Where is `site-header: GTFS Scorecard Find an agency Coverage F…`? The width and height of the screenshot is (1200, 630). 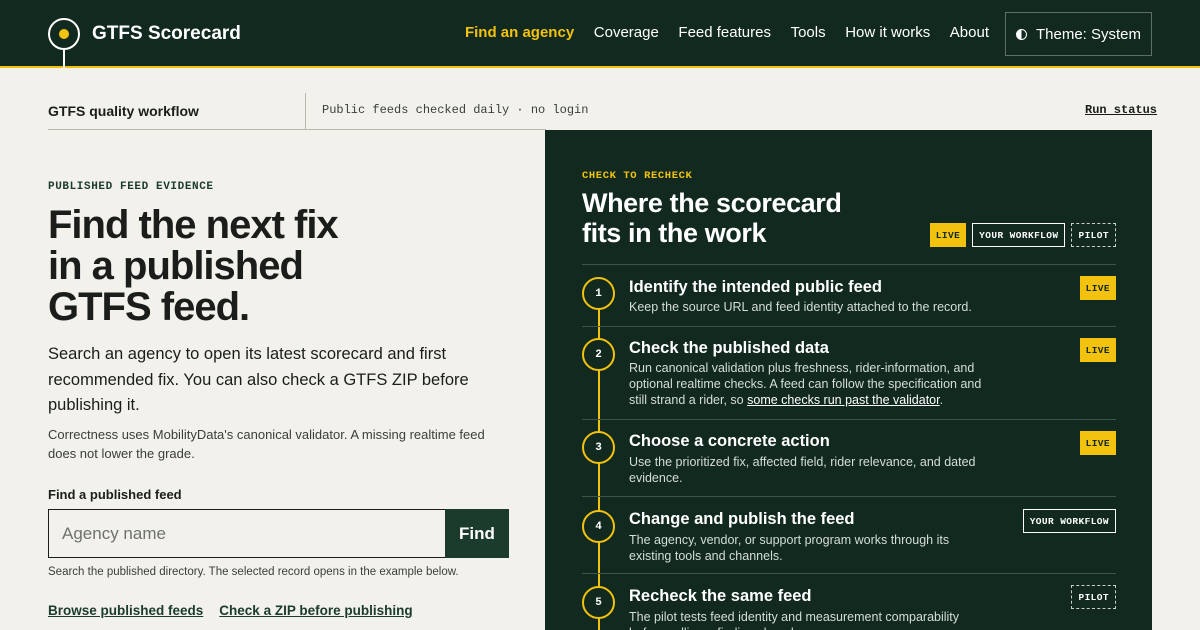
site-header: GTFS Scorecard Find an agency Coverage F… is located at coordinates (600, 34).